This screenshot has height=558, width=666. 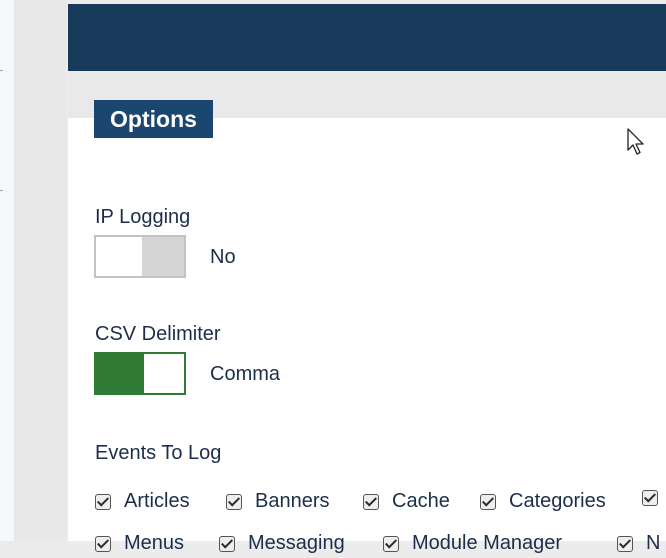 I want to click on event-checkbox-banners: Banners, so click(x=278, y=501).